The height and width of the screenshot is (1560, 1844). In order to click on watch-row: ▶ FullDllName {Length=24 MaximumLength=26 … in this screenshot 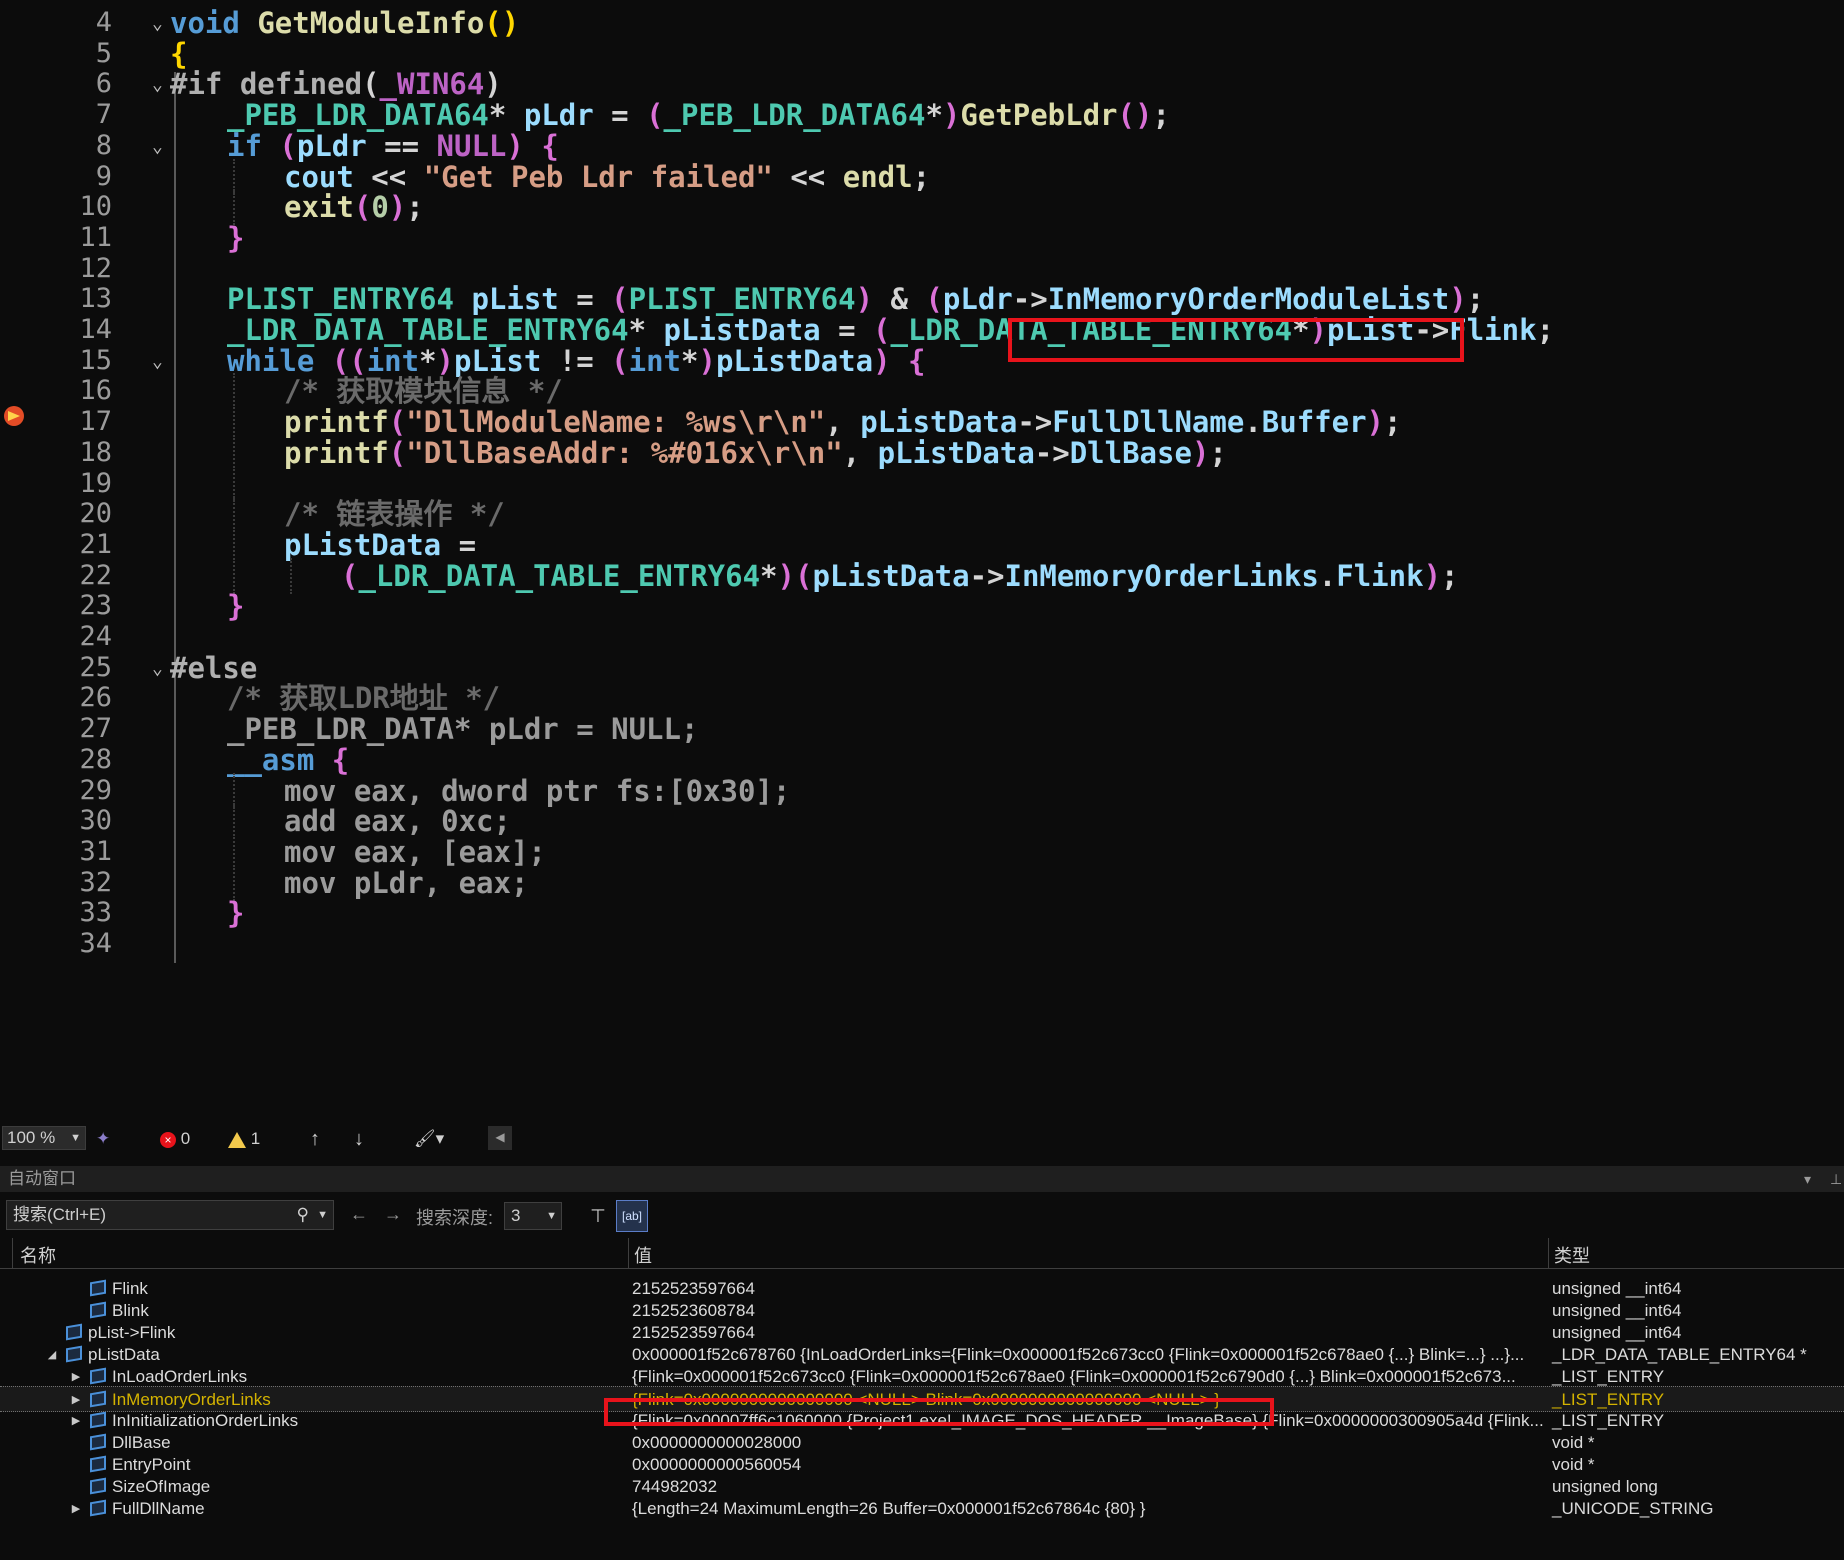, I will do `click(922, 1509)`.